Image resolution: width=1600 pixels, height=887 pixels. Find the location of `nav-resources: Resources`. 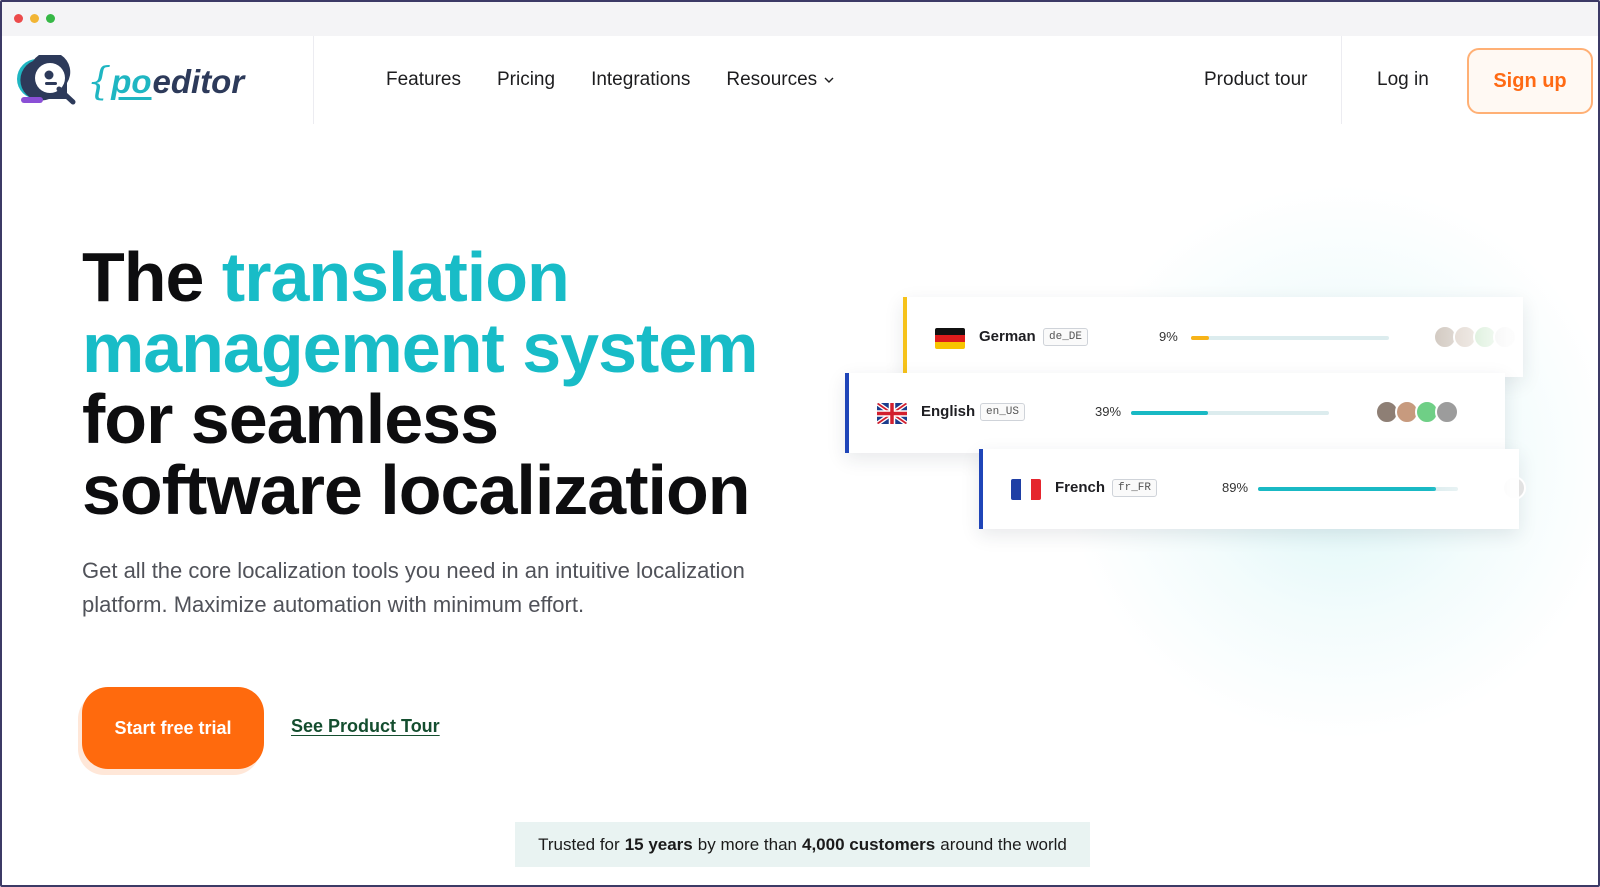

nav-resources: Resources is located at coordinates (780, 80).